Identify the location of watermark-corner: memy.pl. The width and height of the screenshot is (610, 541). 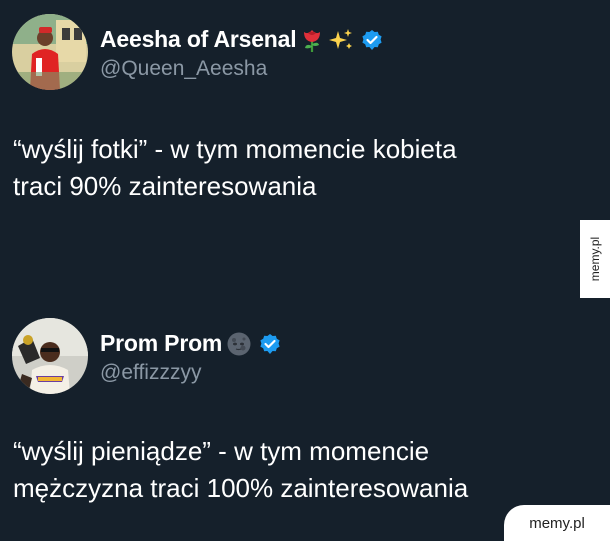
(557, 523).